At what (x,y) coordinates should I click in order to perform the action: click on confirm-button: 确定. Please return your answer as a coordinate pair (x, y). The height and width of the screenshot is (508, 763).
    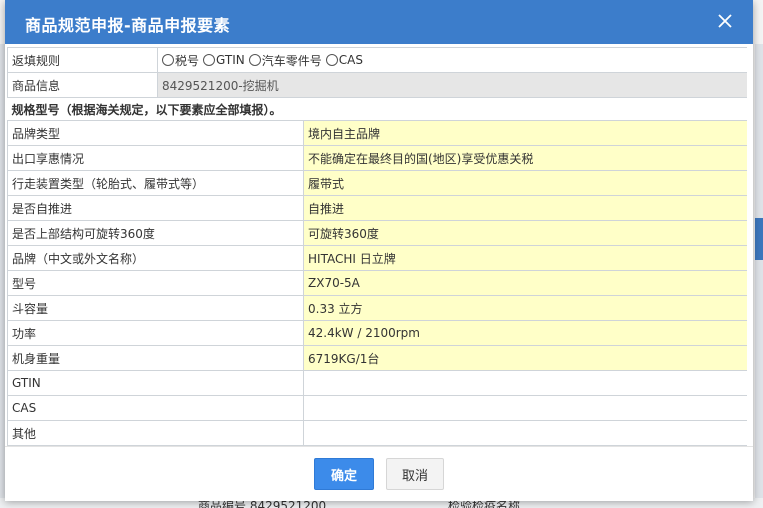
    Looking at the image, I should click on (344, 474).